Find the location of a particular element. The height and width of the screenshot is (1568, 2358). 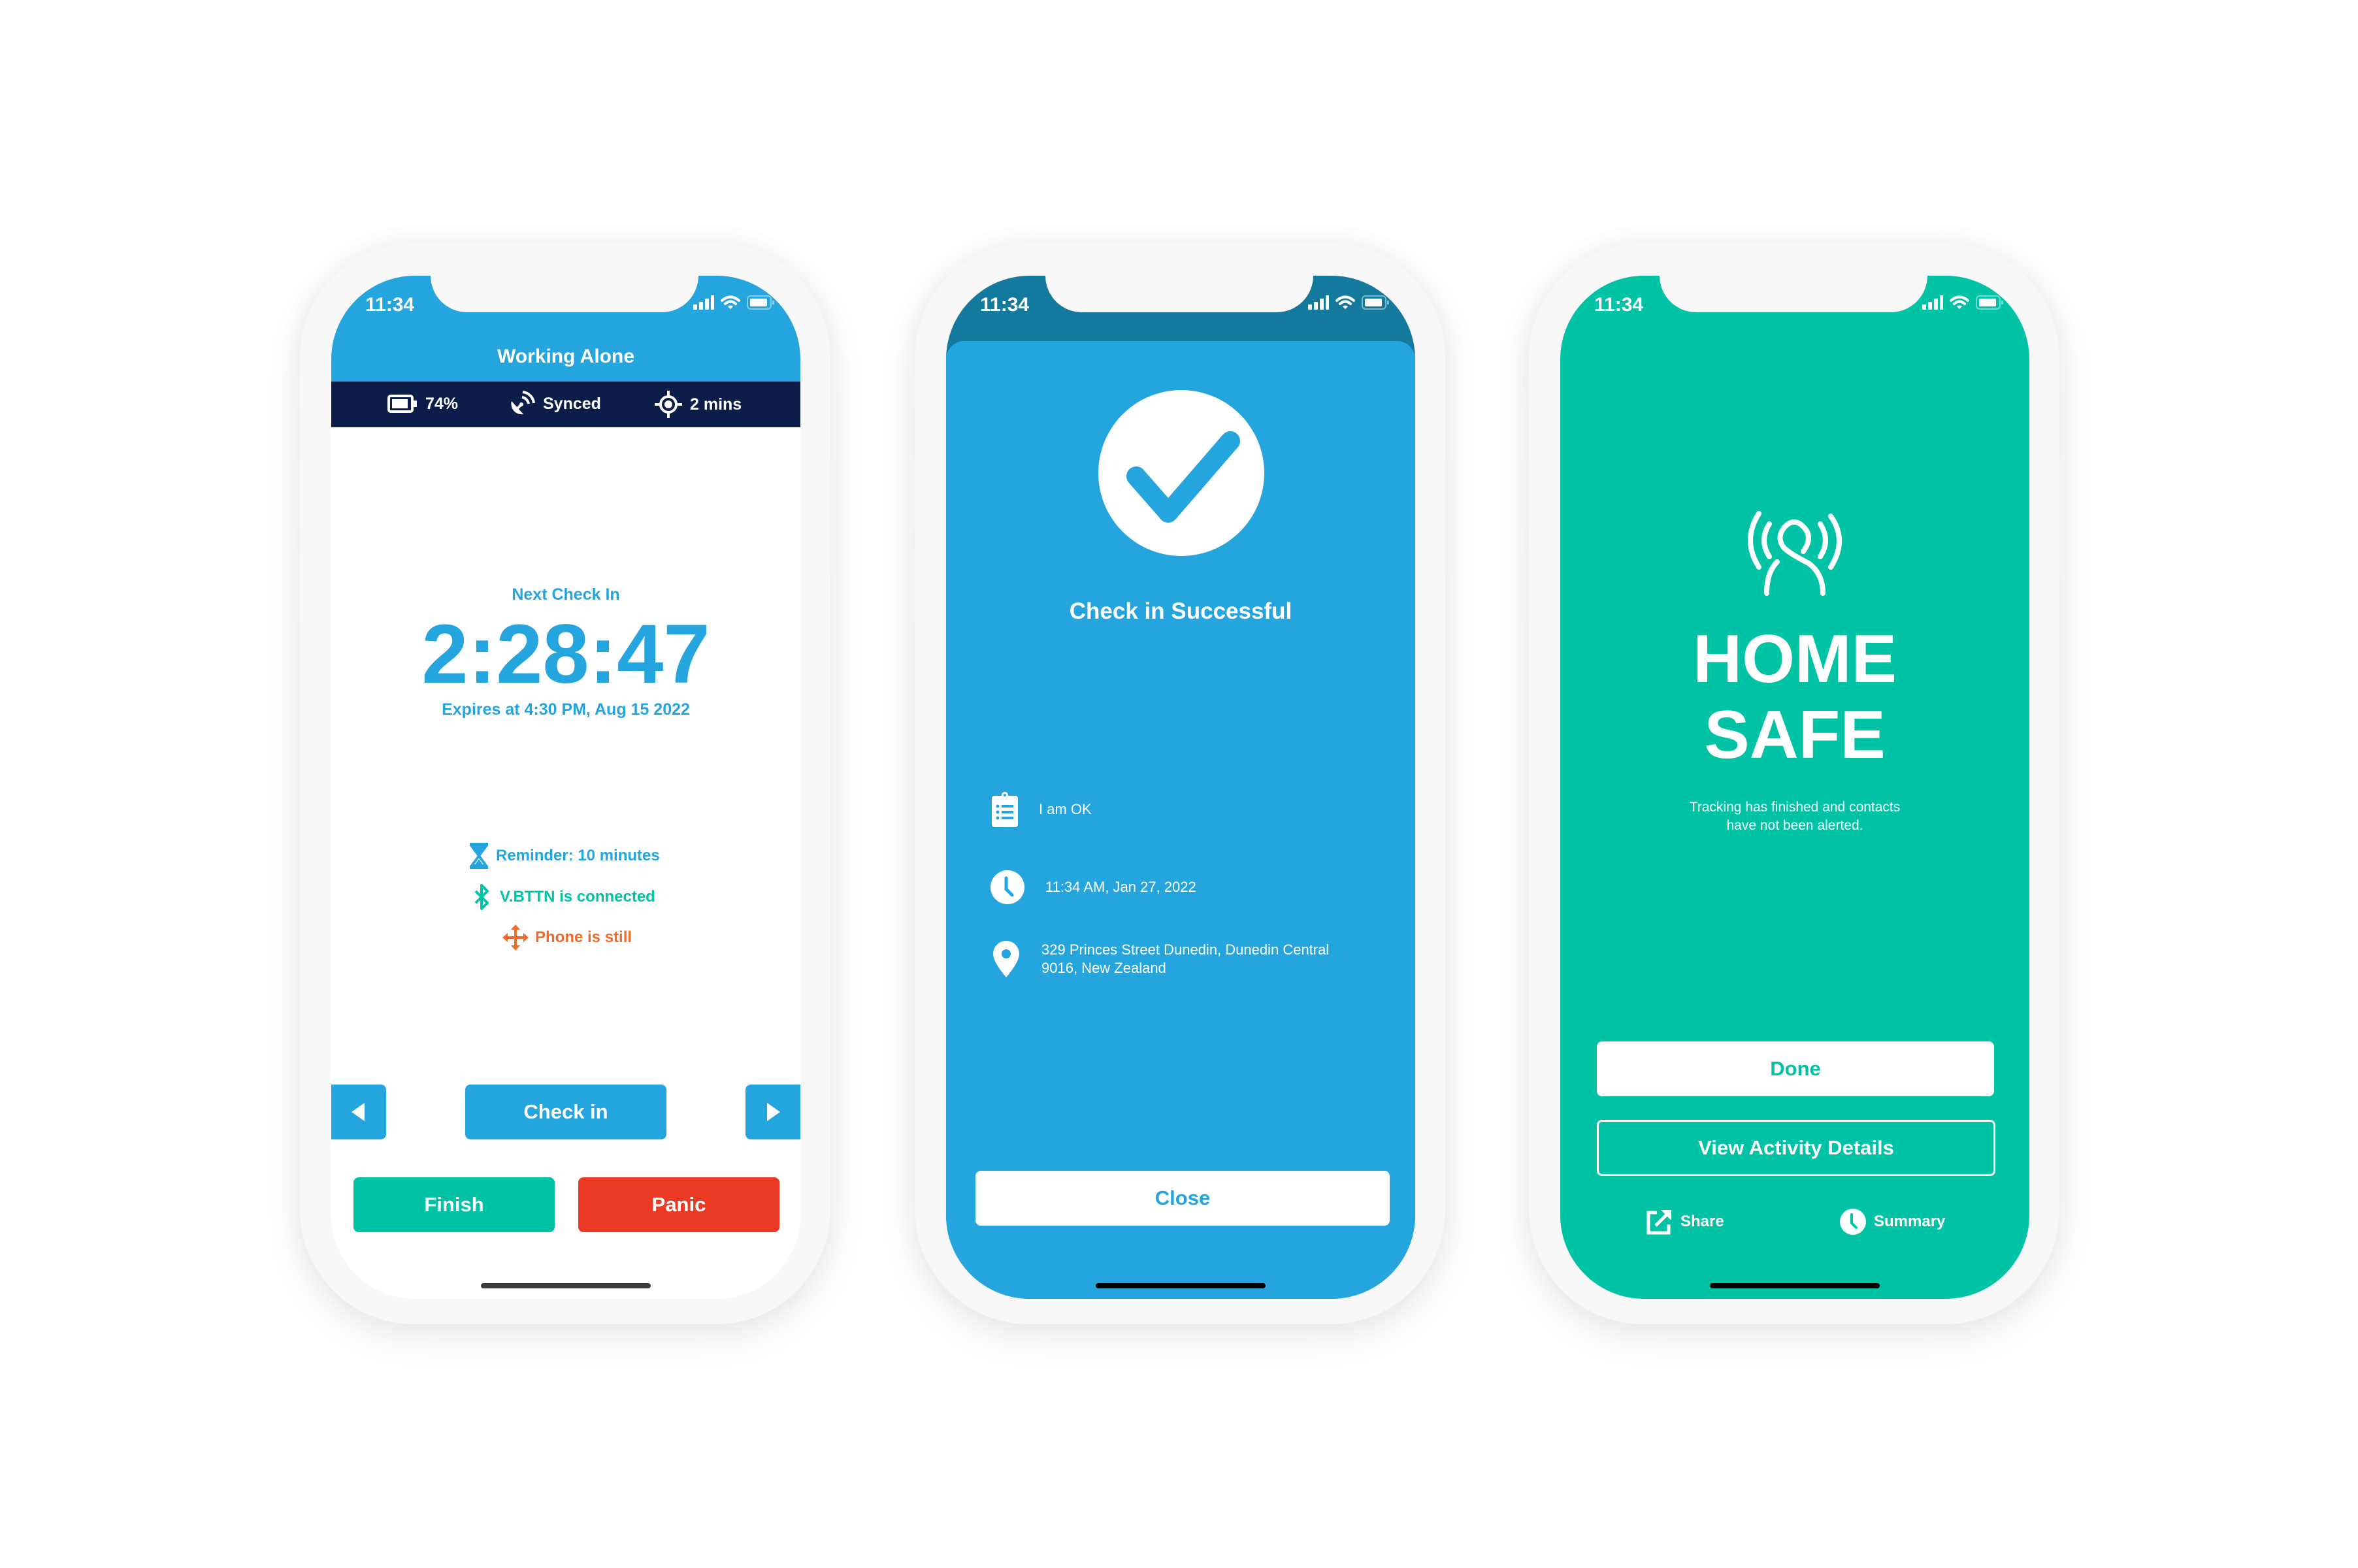

check-in-button: Check in is located at coordinates (566, 1112).